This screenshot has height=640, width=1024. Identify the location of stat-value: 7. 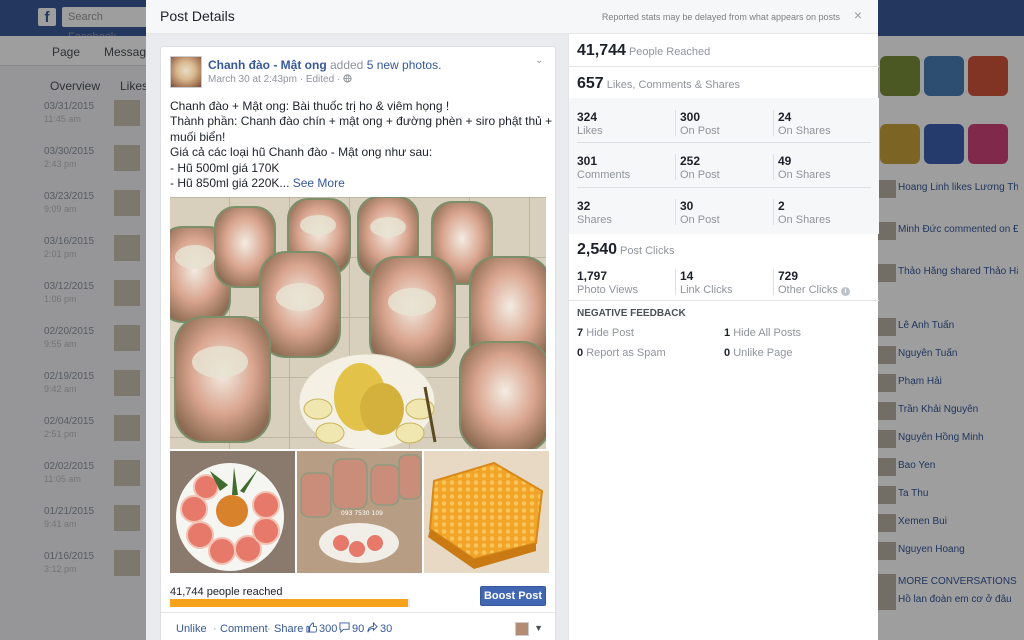
(580, 333).